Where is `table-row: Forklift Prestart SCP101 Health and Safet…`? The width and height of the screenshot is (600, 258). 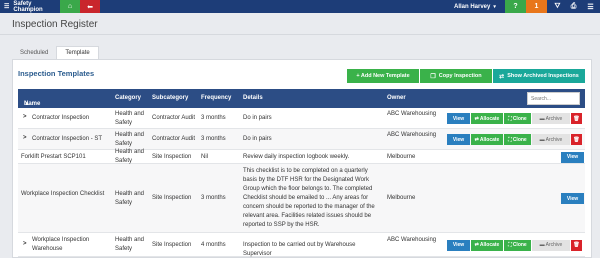 table-row: Forklift Prestart SCP101 Health and Safet… is located at coordinates (301, 156).